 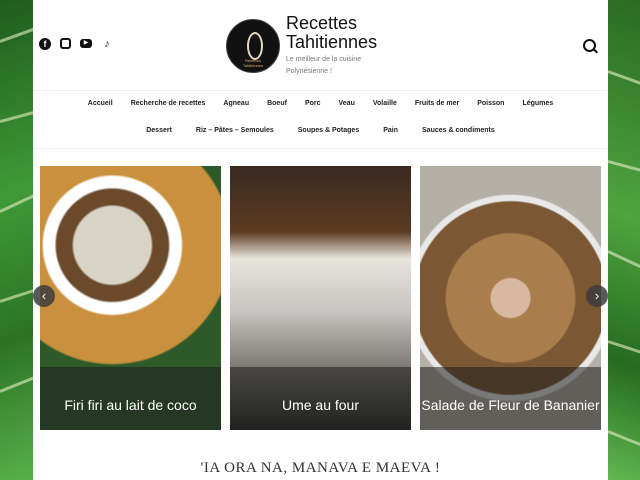 I want to click on logo-text: Recettes Tahitiennes, so click(x=253, y=63).